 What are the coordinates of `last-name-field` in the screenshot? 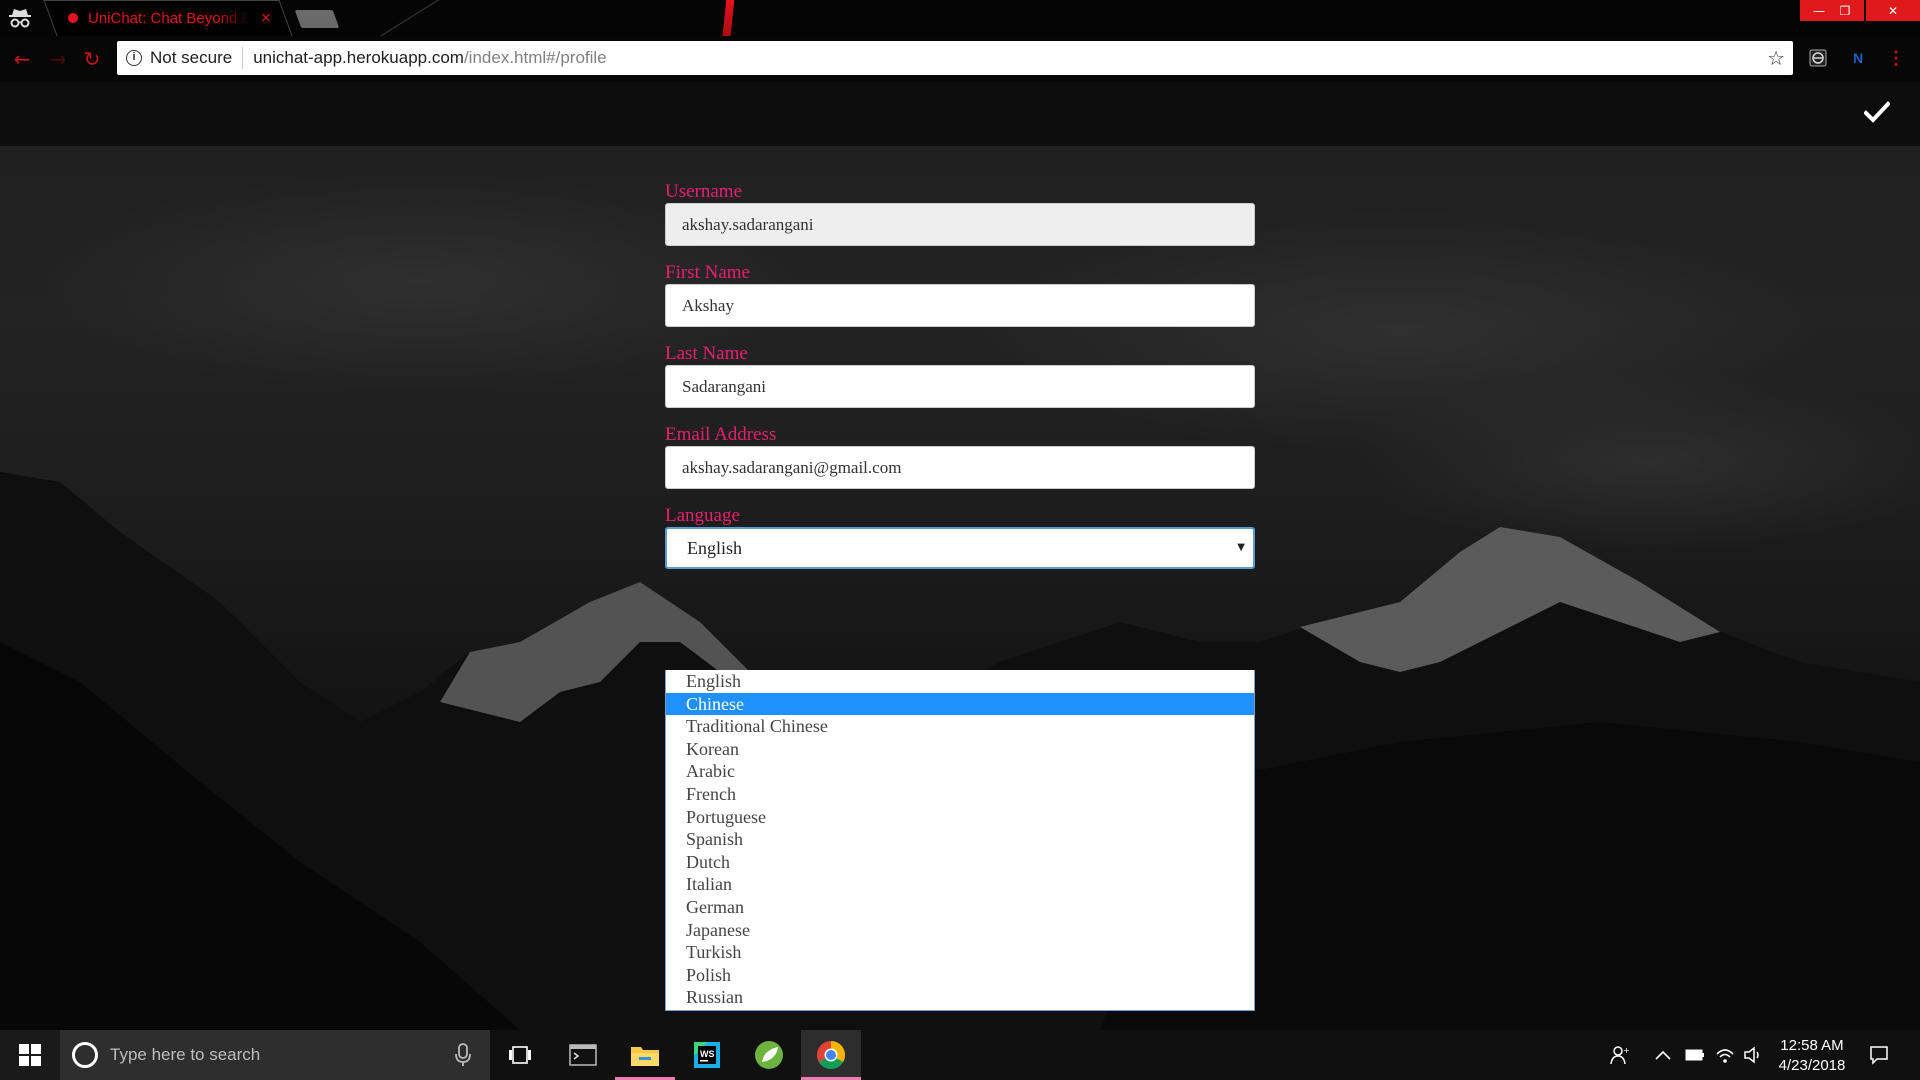 It's located at (960, 386).